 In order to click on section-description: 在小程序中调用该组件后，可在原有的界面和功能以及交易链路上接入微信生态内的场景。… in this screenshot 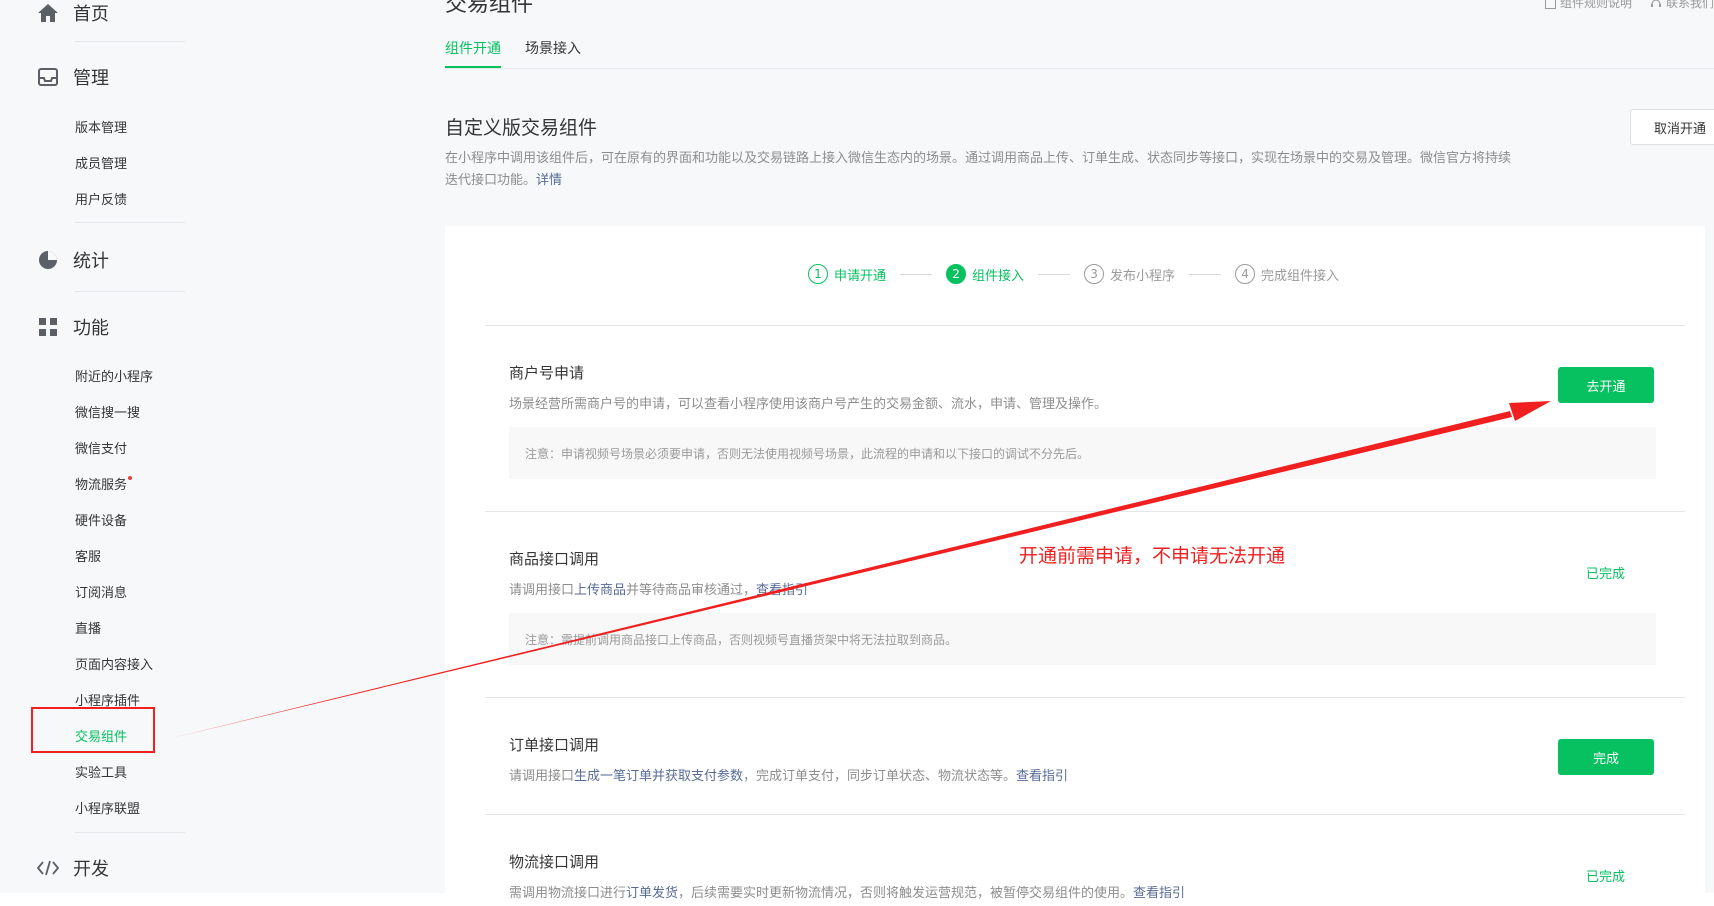, I will do `click(980, 170)`.